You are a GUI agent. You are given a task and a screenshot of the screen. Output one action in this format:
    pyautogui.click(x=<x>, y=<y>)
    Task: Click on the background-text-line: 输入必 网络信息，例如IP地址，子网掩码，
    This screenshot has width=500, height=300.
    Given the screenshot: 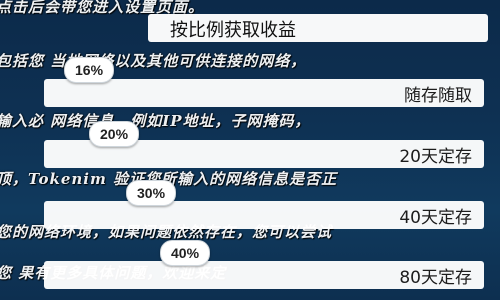 What is the action you would take?
    pyautogui.click(x=155, y=121)
    